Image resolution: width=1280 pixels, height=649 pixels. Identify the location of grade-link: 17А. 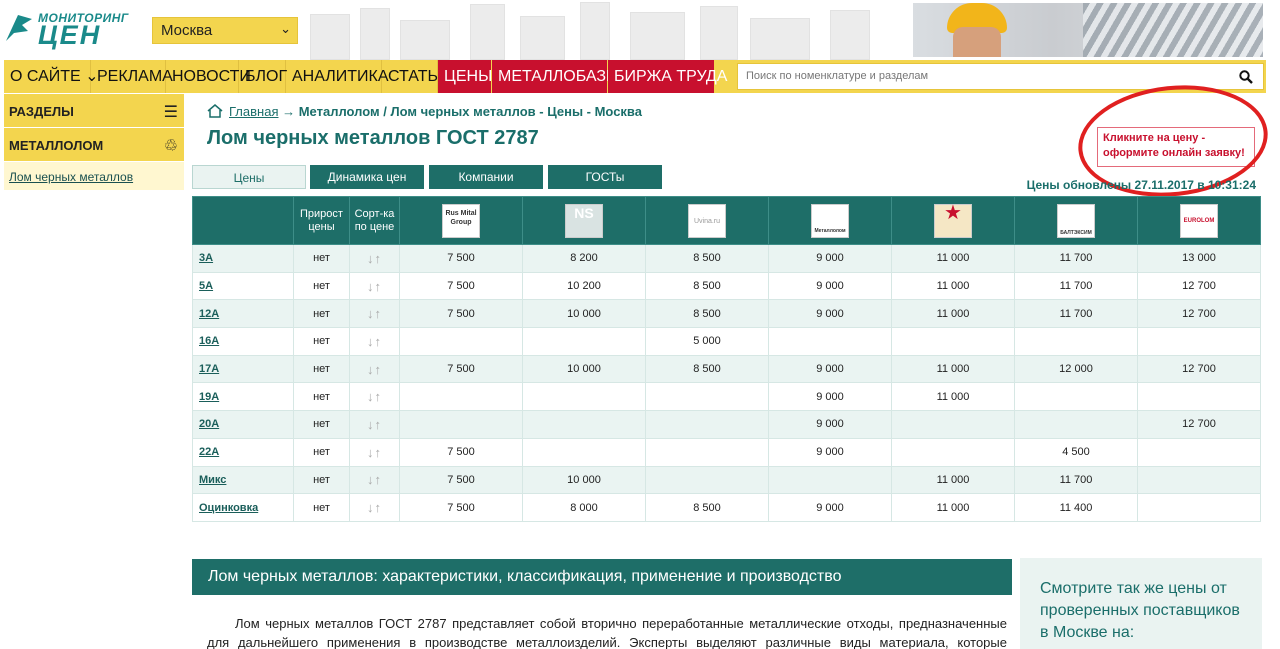
(209, 369).